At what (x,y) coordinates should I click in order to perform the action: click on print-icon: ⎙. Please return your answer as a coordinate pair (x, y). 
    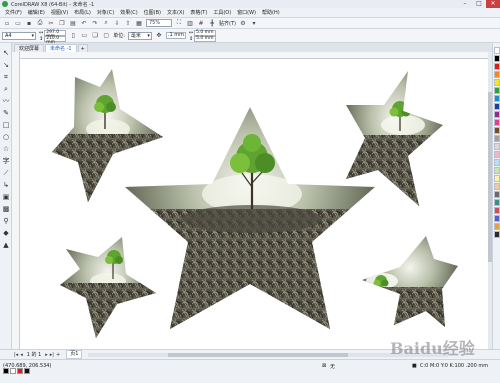
    Looking at the image, I should click on (40, 23).